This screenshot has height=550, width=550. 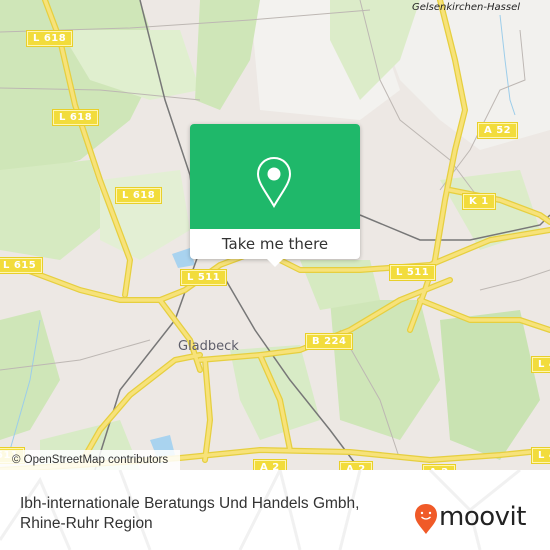 What do you see at coordinates (21, 265) in the screenshot?
I see `road-shield-l615: L 615` at bounding box center [21, 265].